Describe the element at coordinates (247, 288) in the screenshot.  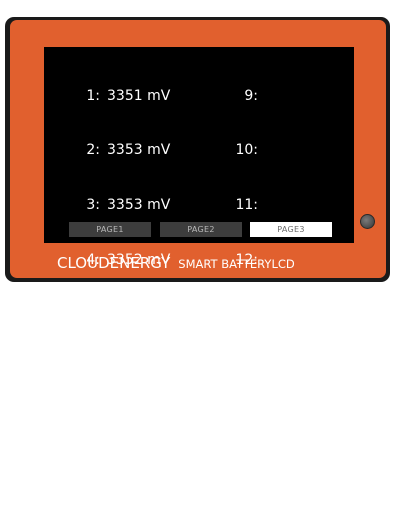
I see `cell-column-right: 9: 10: 11: 12: 13: 14: 15: 16:` at that location.